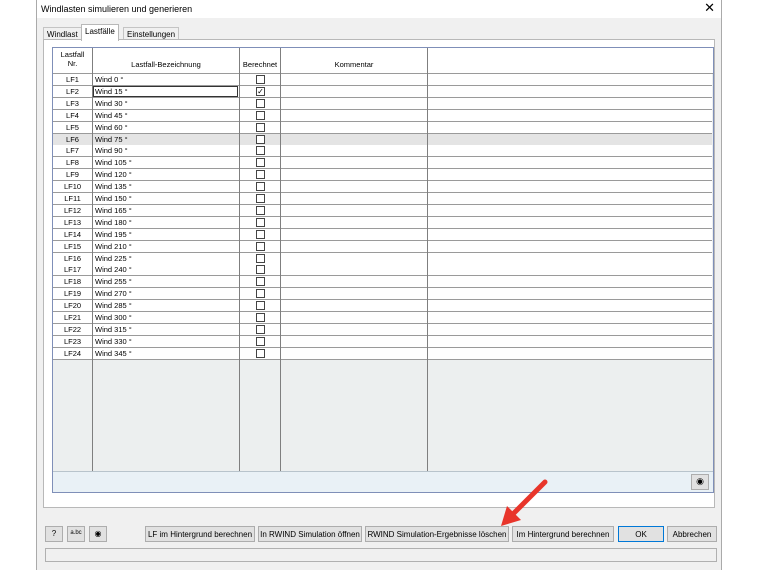 The width and height of the screenshot is (760, 570). I want to click on table-row: LF6 Wind 75 °, so click(382, 139).